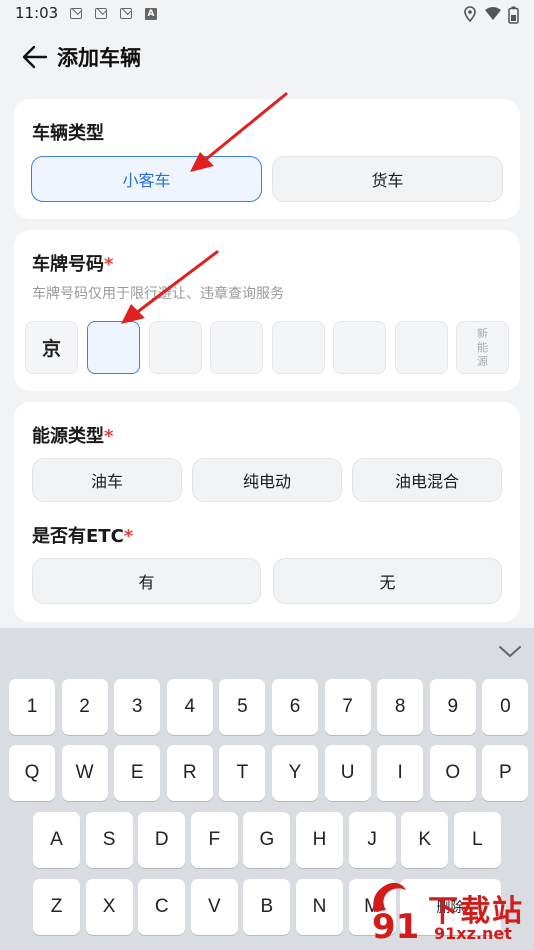 The height and width of the screenshot is (950, 534). Describe the element at coordinates (482, 361) in the screenshot. I see `new-energy-label-char: 源` at that location.